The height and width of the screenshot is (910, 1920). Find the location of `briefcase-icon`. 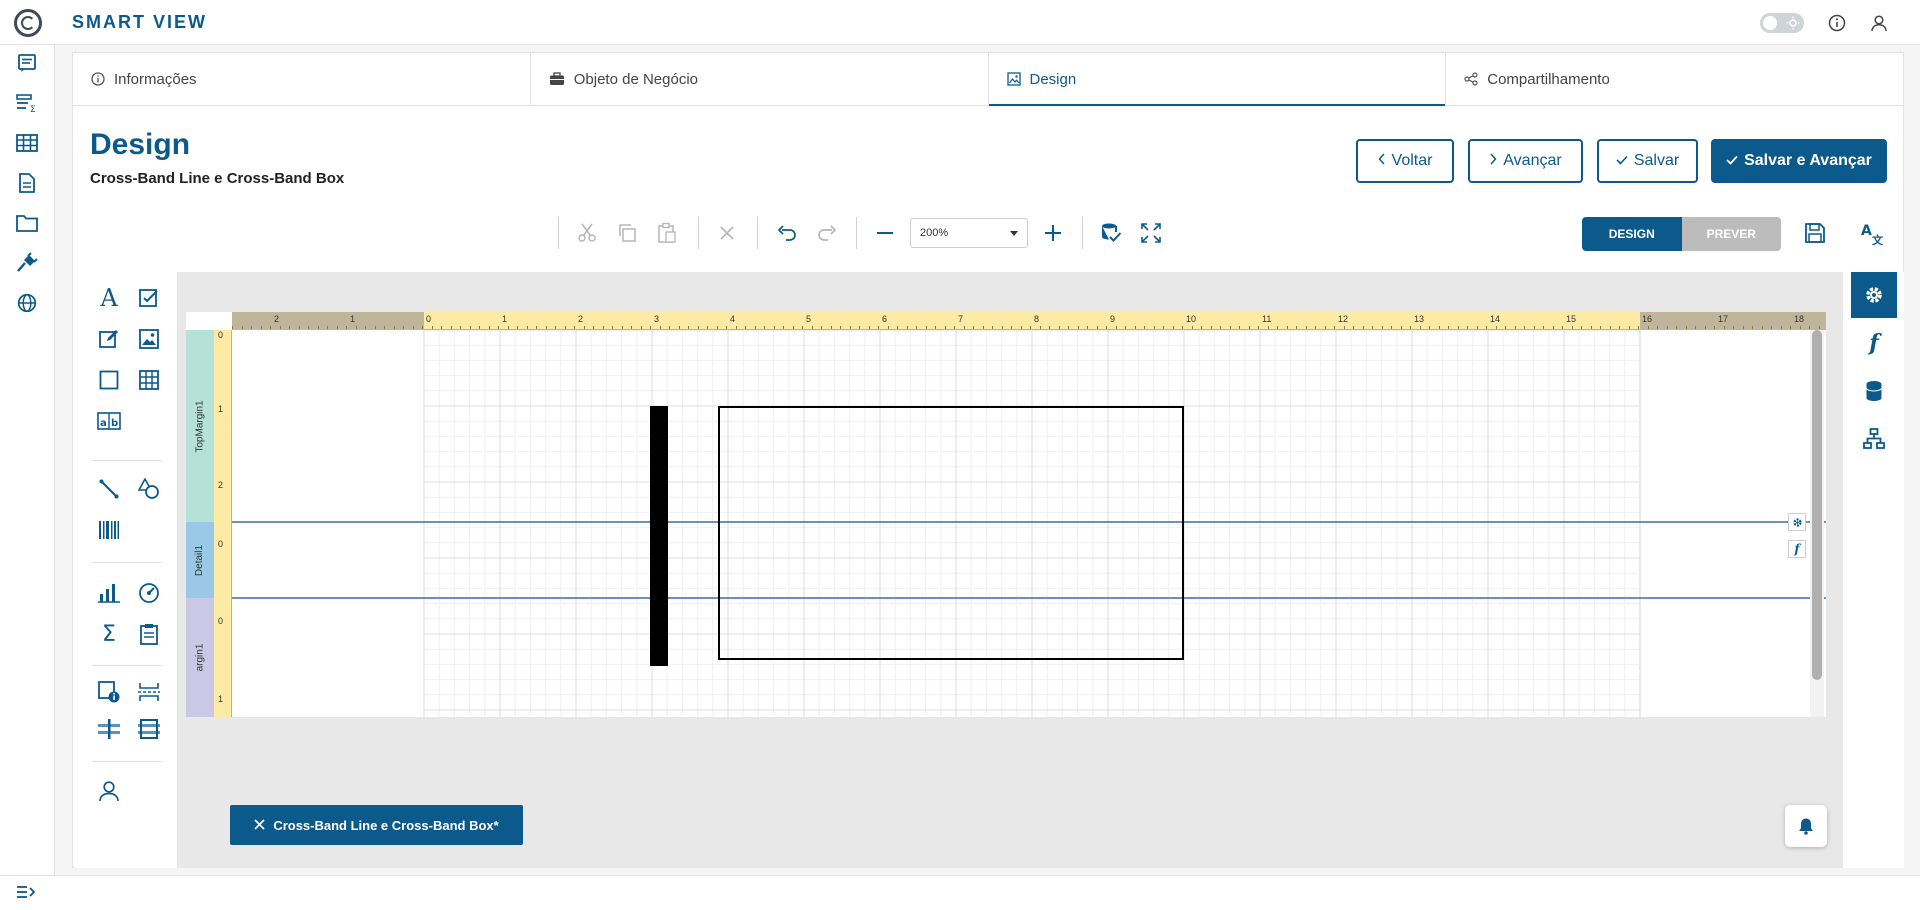

briefcase-icon is located at coordinates (557, 79).